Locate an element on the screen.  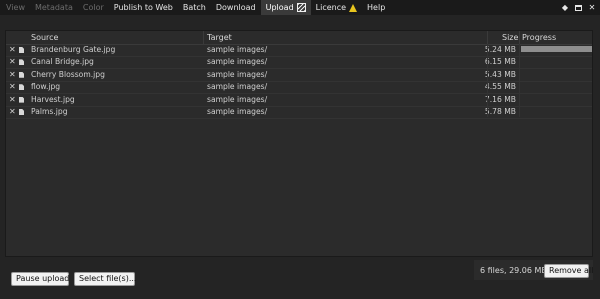
source-cell: Canal Bridge.jpg is located at coordinates (62, 62).